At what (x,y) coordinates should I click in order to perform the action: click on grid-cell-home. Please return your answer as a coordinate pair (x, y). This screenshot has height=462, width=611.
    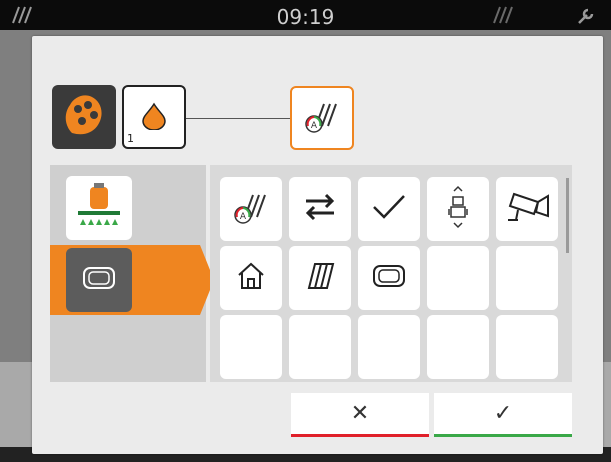
    Looking at the image, I should click on (251, 278).